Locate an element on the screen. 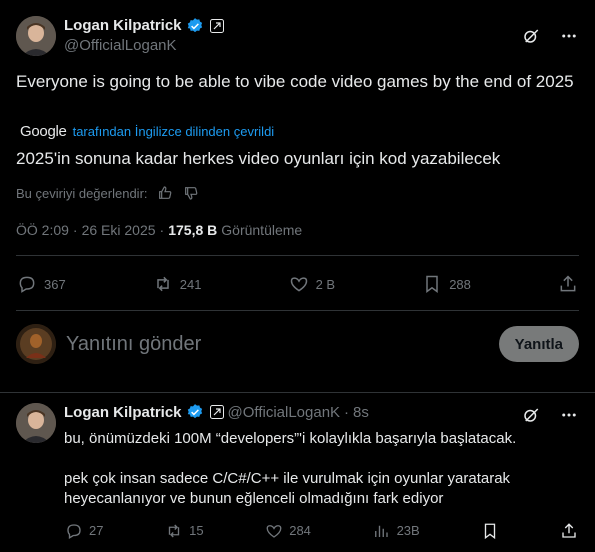  author-avatar is located at coordinates (36, 36).